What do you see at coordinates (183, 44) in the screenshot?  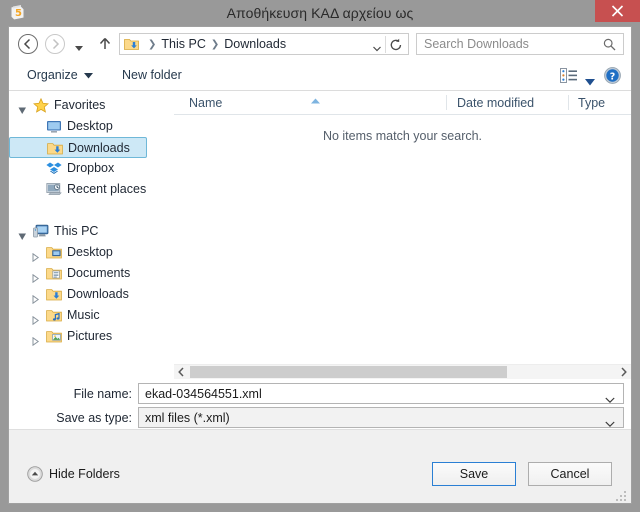 I see `breadcrumb-item-0: This PC` at bounding box center [183, 44].